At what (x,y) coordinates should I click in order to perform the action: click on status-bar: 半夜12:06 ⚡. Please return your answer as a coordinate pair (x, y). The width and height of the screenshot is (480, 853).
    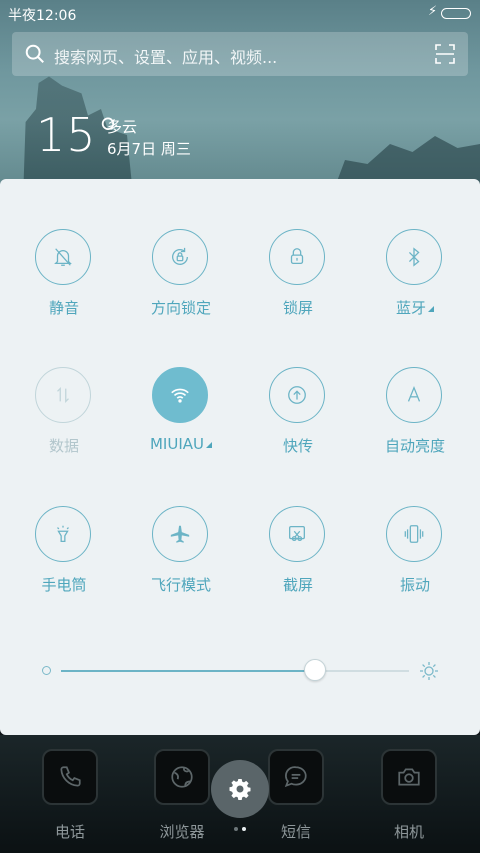
    Looking at the image, I should click on (240, 14).